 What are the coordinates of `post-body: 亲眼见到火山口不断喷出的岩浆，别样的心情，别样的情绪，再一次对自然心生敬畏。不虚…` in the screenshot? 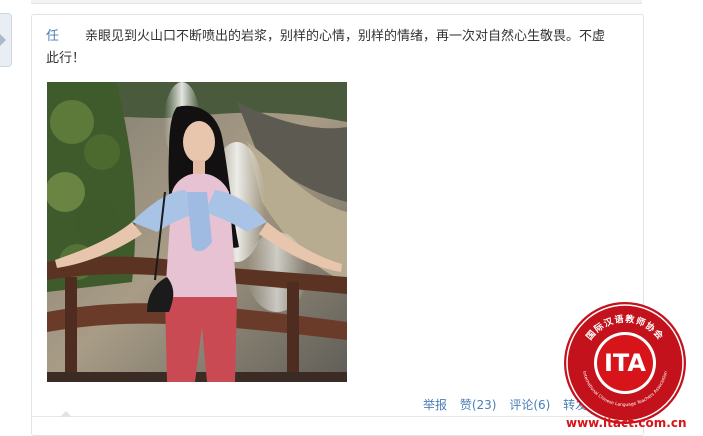 It's located at (326, 47).